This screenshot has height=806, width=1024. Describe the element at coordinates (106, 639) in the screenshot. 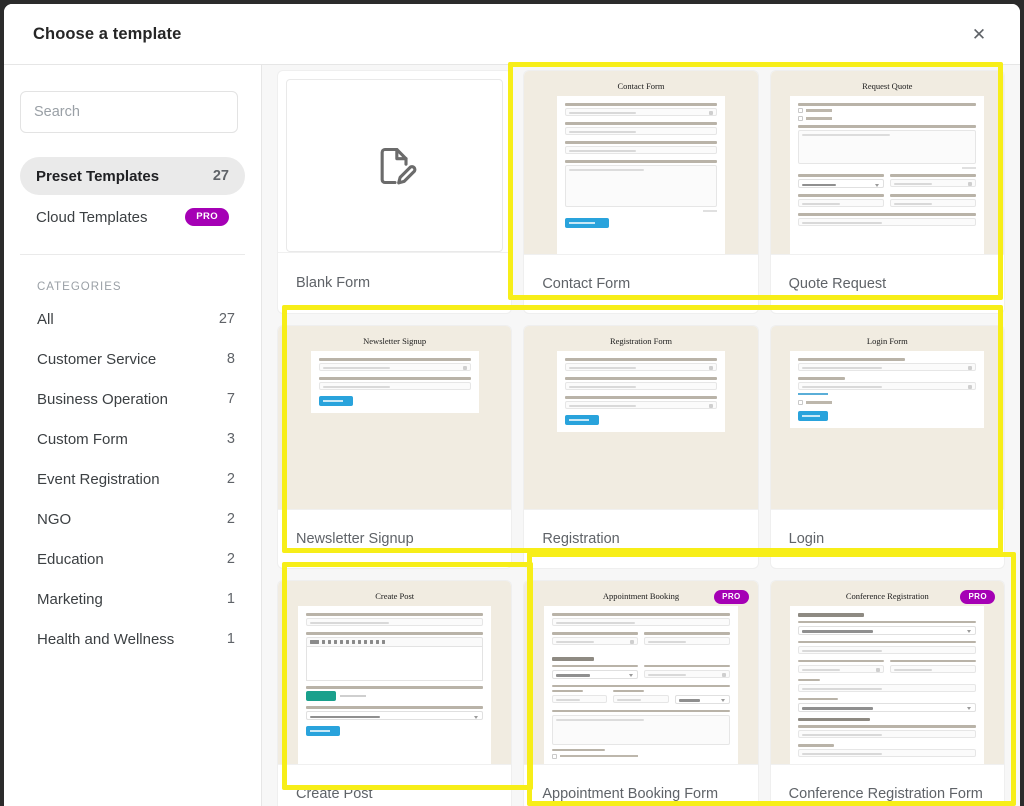

I see `category-label: Health and Wellness` at that location.